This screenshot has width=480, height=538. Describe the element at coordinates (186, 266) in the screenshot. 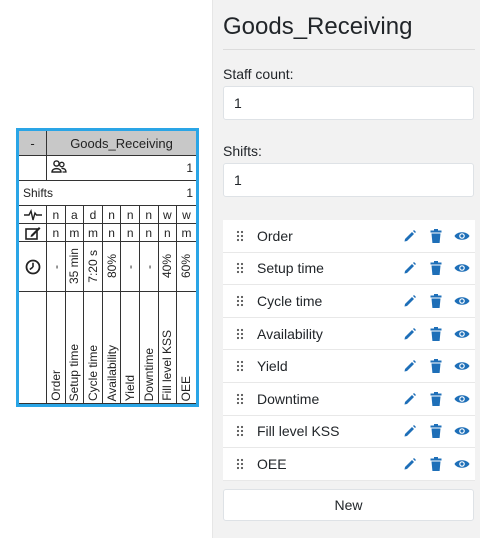

I see `kpi-value-text: 60%` at that location.